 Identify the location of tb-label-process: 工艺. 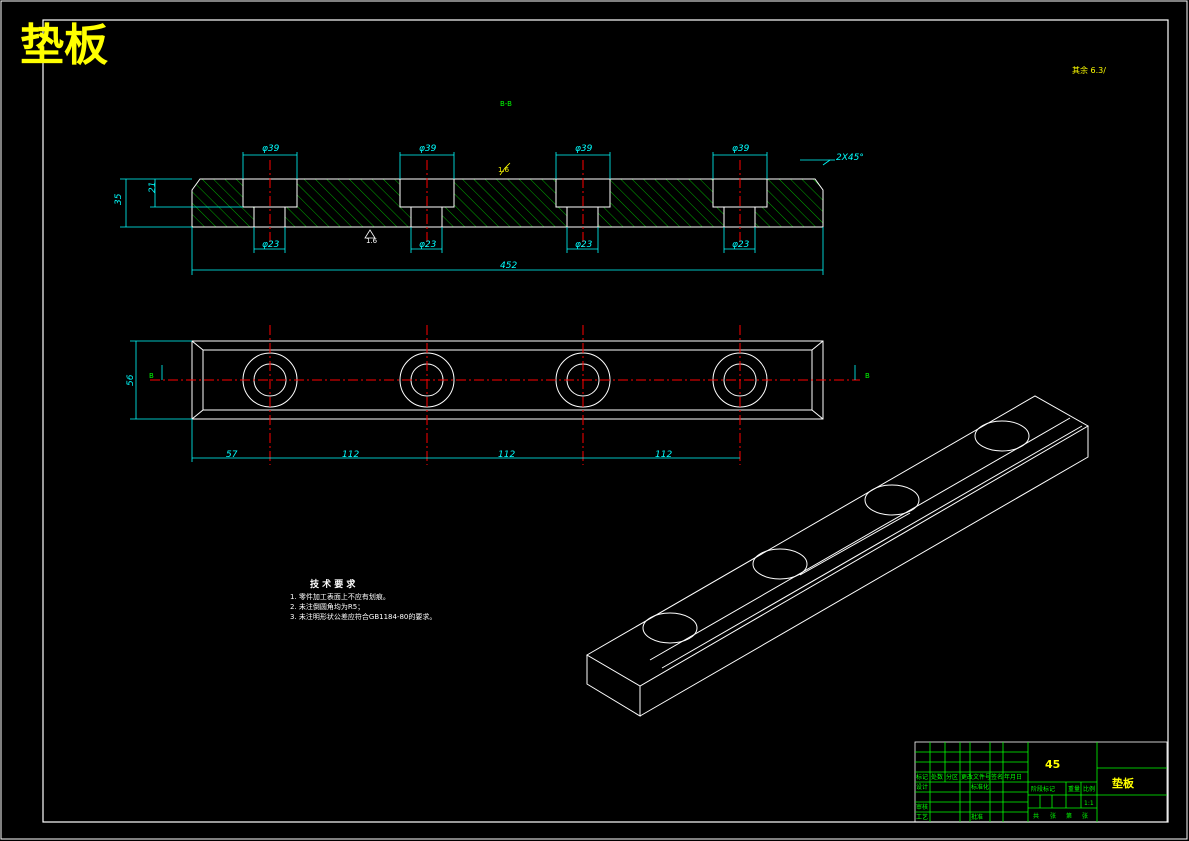
(922, 817).